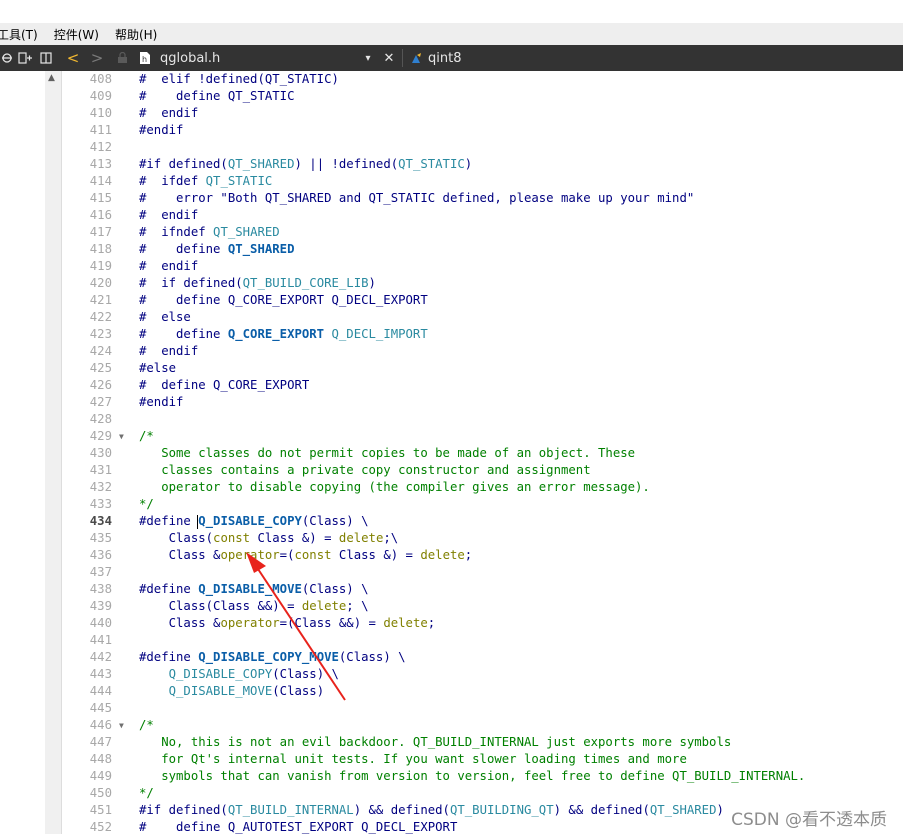 This screenshot has width=903, height=834. I want to click on code-line: 419 # endif, so click(482, 266).